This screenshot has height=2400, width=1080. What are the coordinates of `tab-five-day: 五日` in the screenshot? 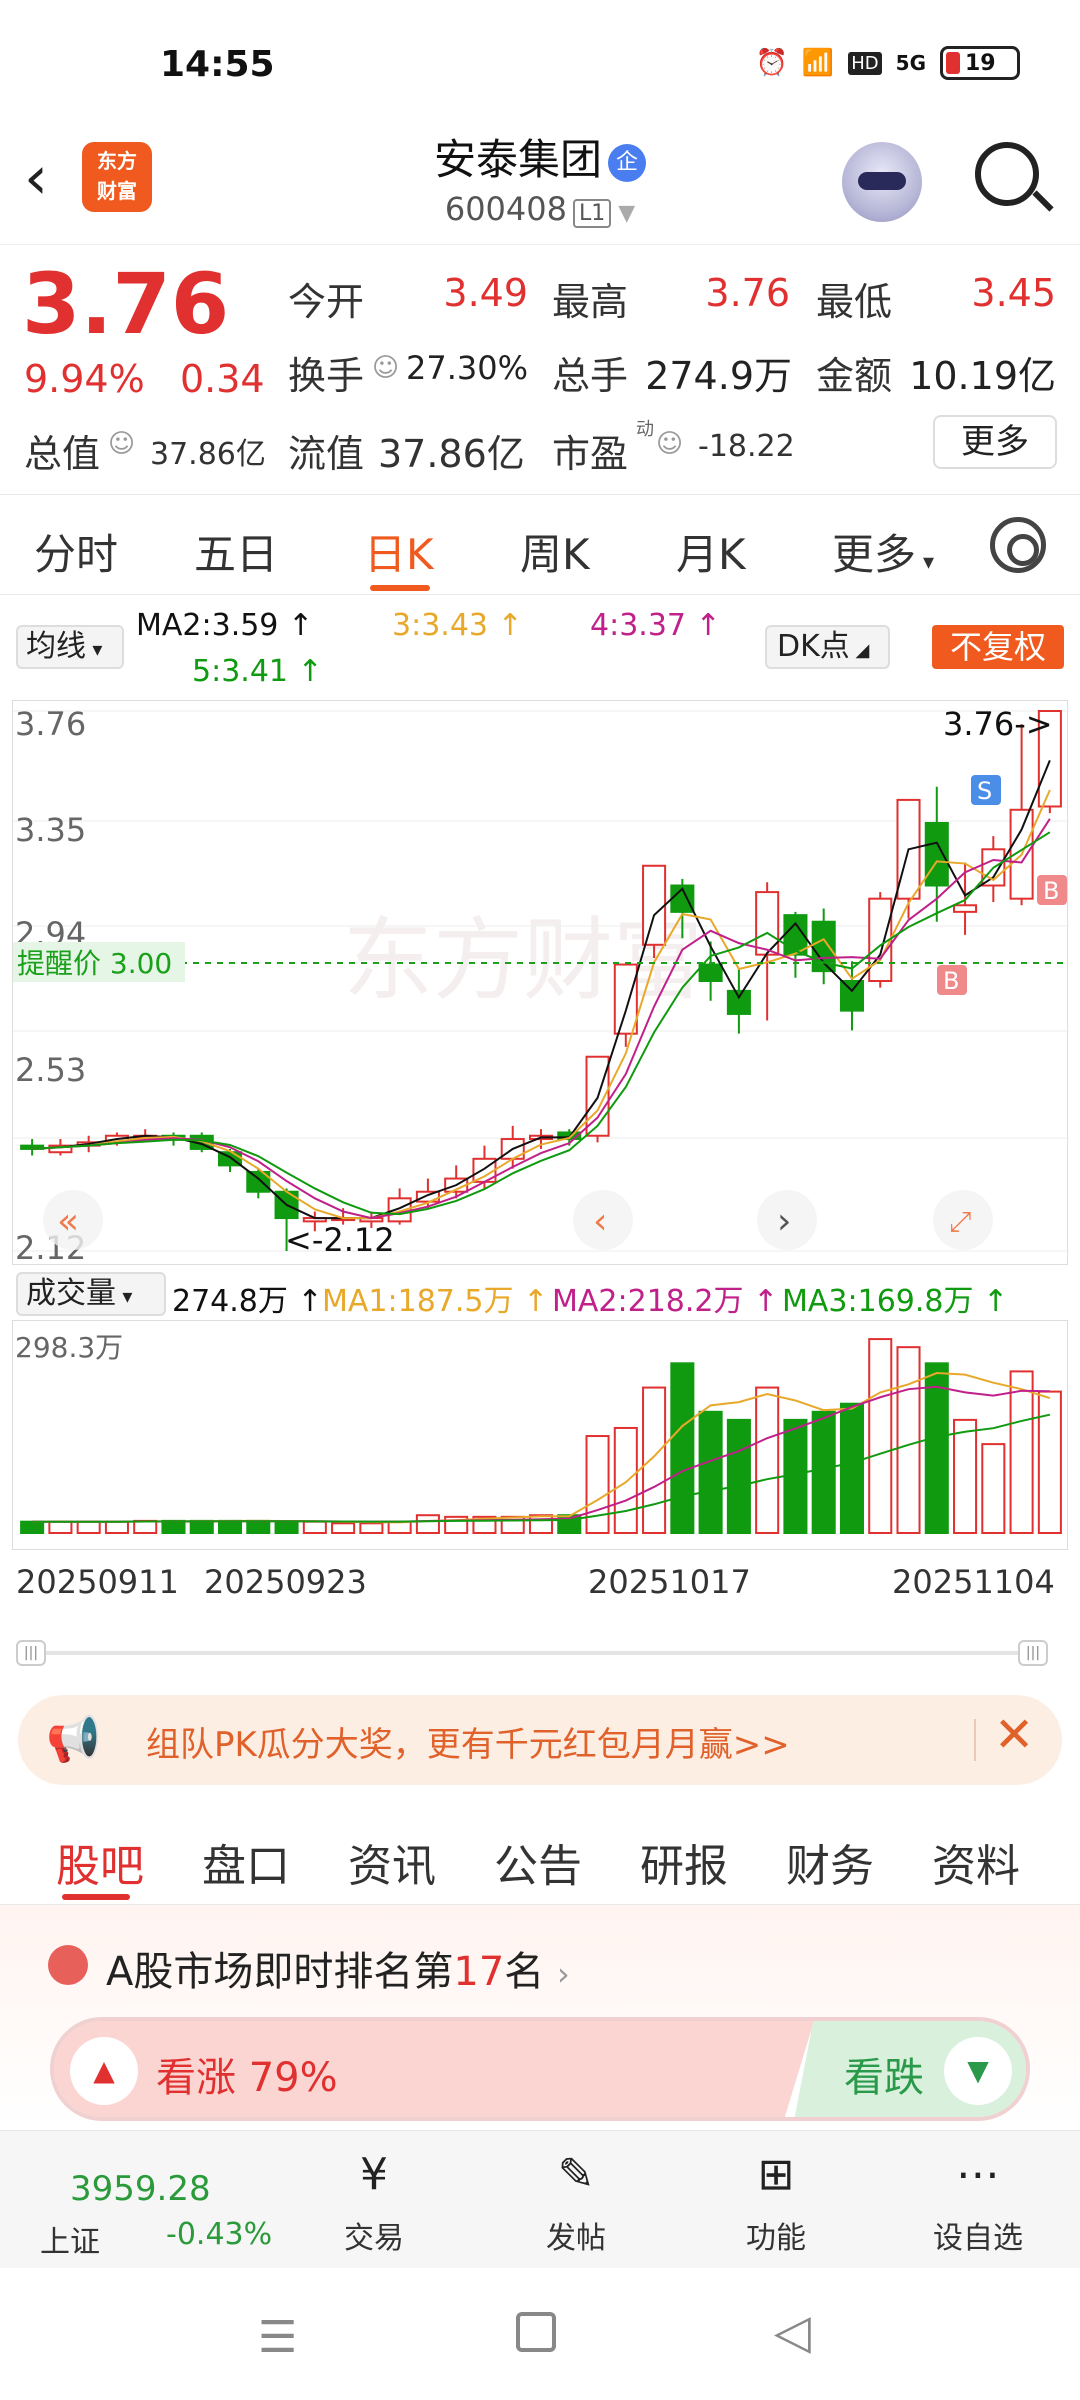 It's located at (236, 551).